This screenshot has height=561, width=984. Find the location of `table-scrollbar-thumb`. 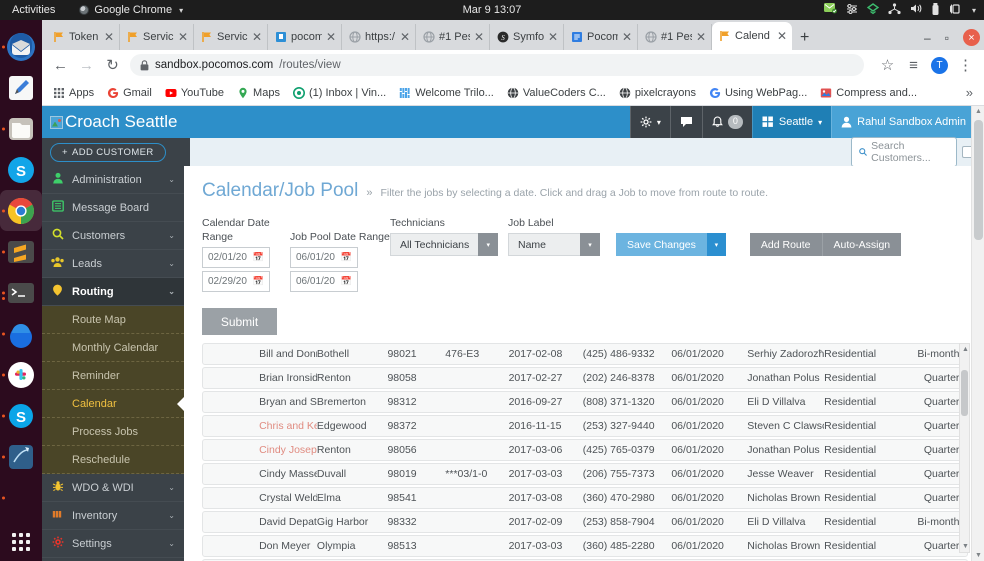

table-scrollbar-thumb is located at coordinates (964, 393).